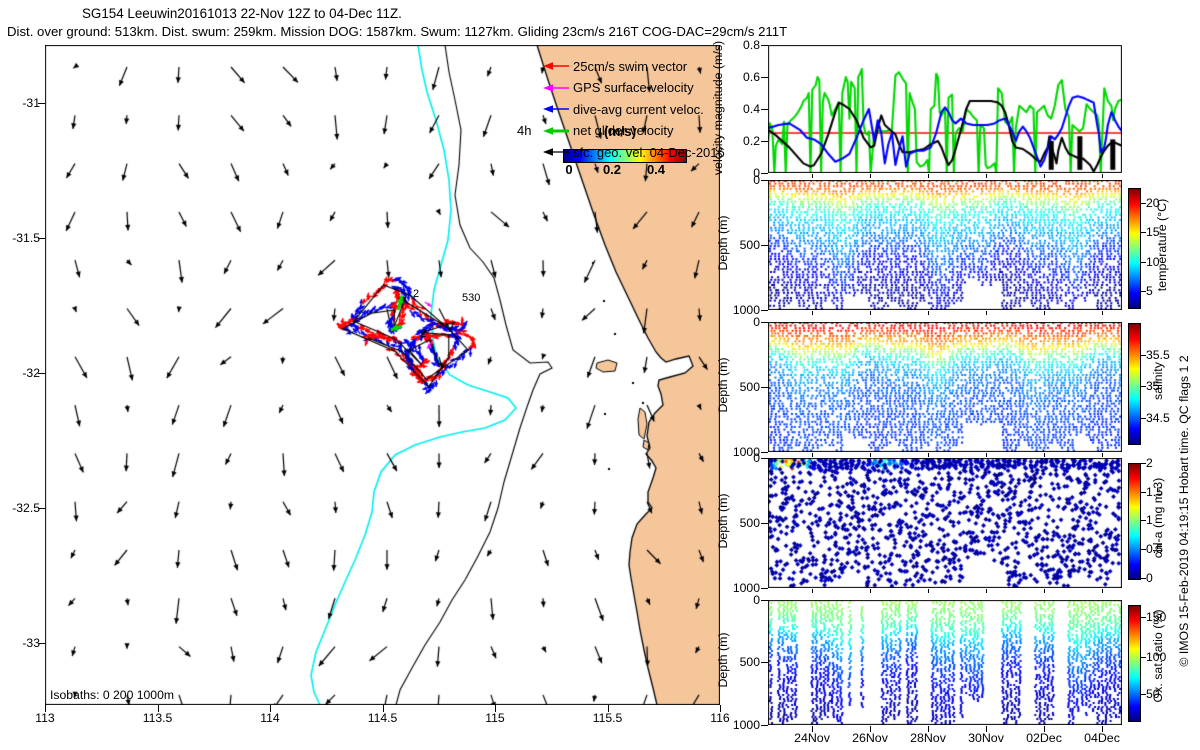  I want to click on legend-item: sfc. geo. vel. 04-Dec-2016, so click(634, 152).